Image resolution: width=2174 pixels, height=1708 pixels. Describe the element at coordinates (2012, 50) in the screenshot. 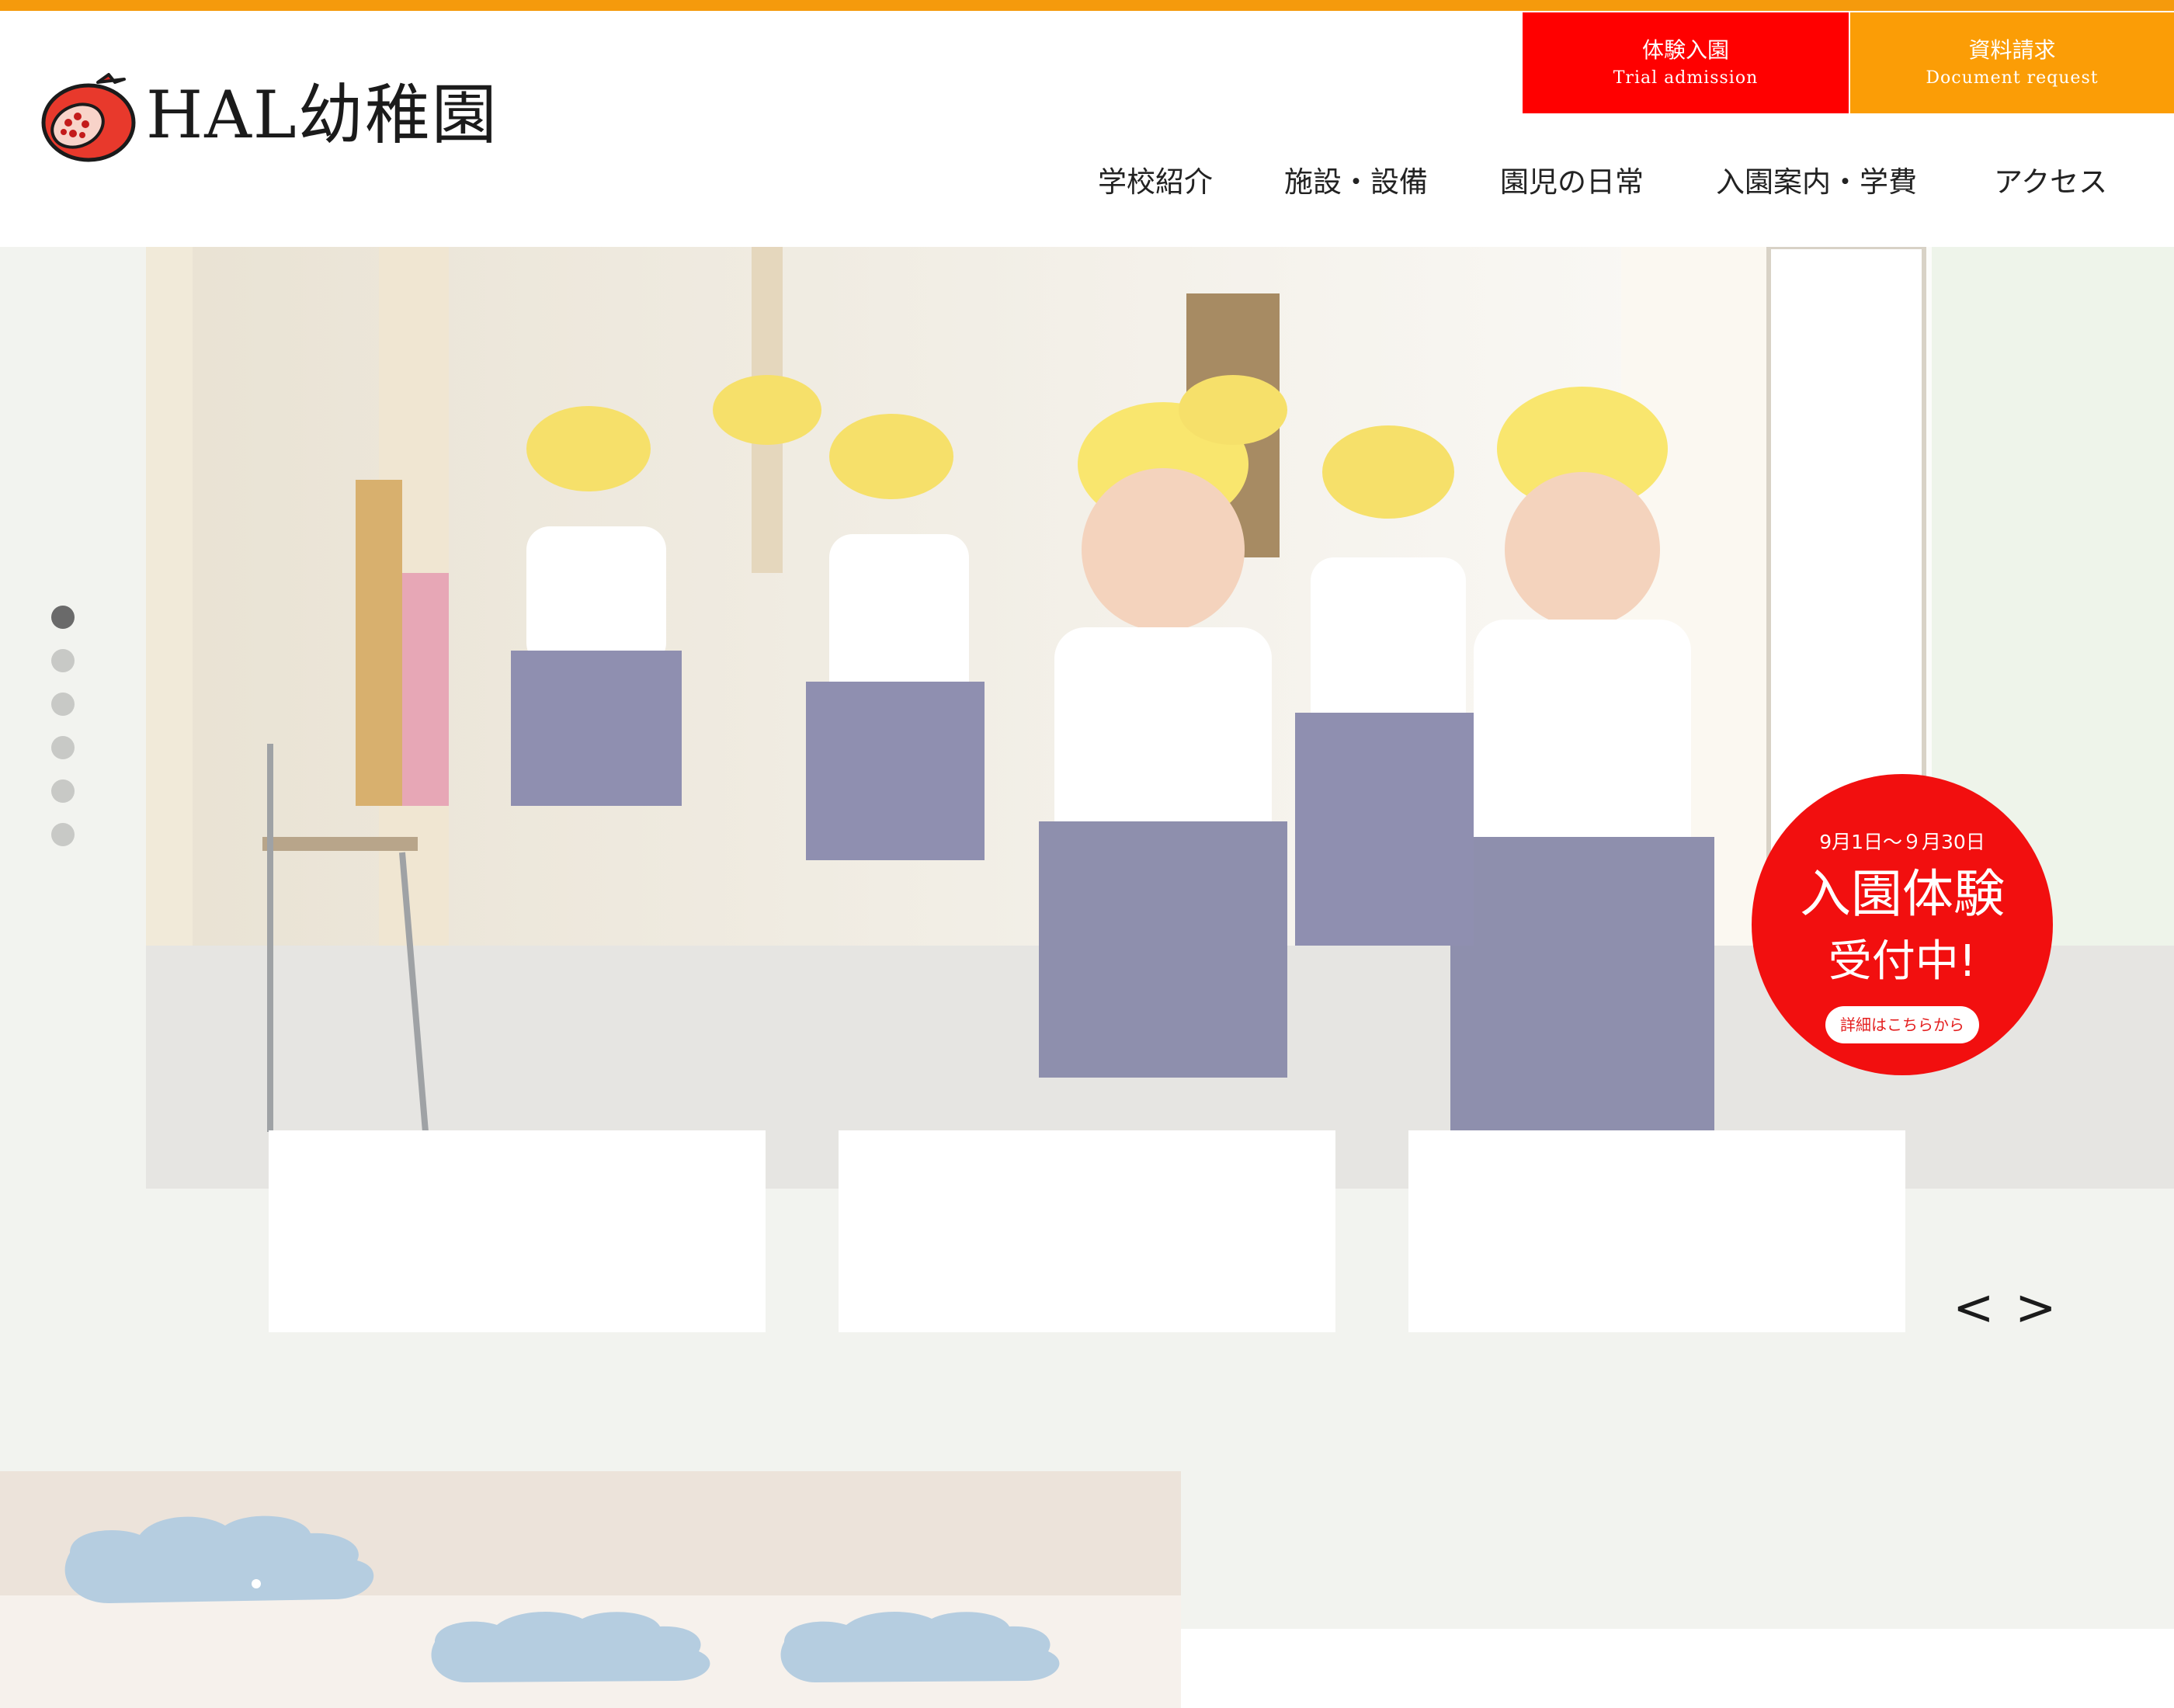

I see `document-request-jp: 資料請求` at that location.